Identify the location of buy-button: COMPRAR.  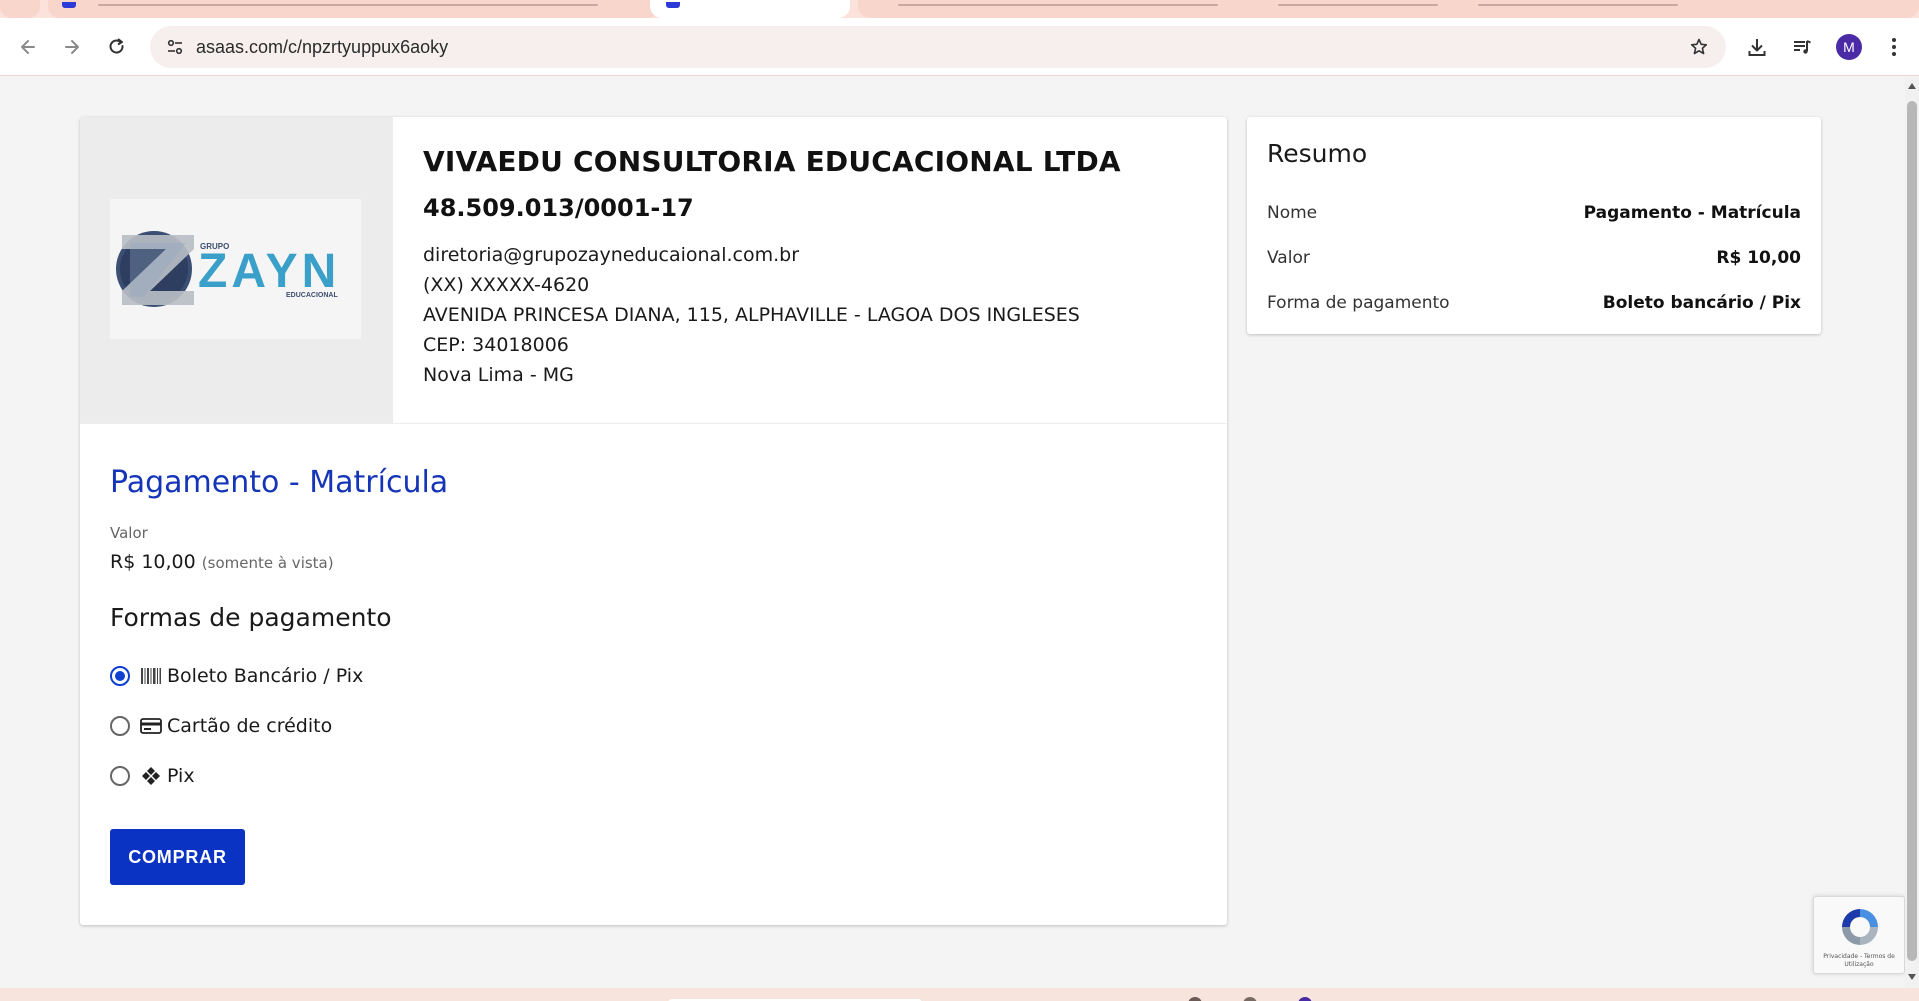
(177, 857).